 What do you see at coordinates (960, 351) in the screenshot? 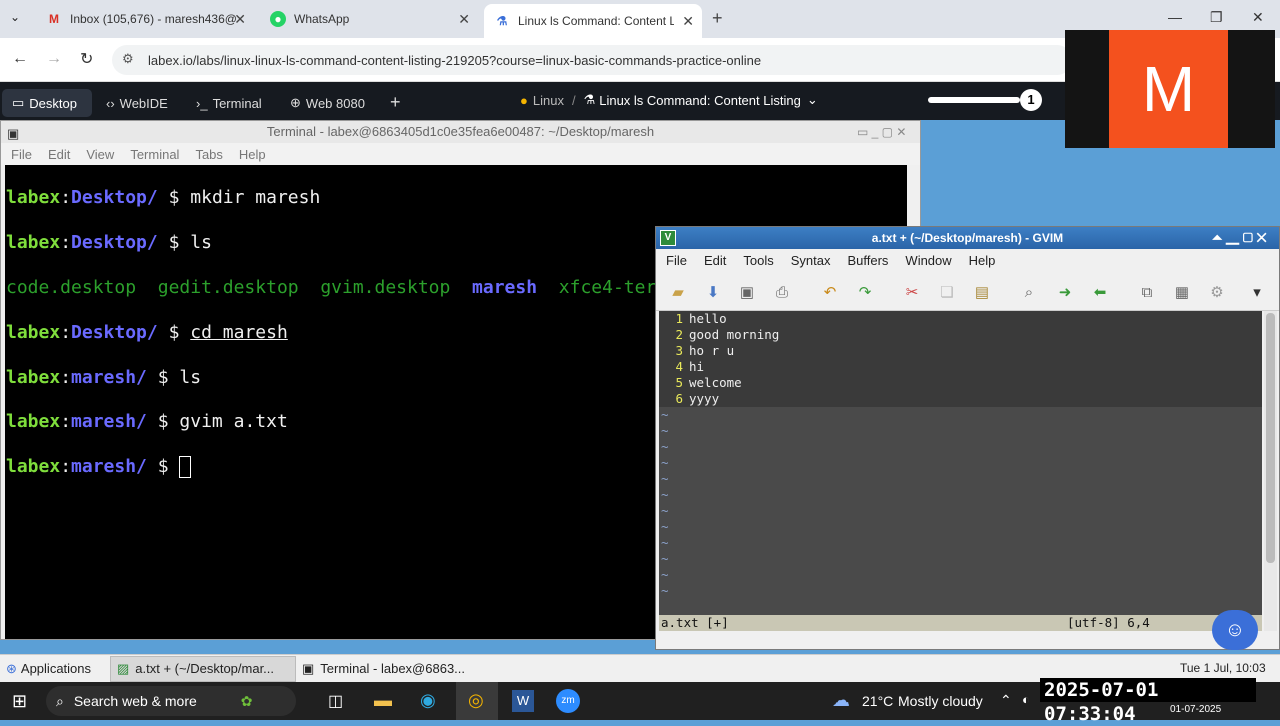
I see `editor-line: 3 ho r u` at bounding box center [960, 351].